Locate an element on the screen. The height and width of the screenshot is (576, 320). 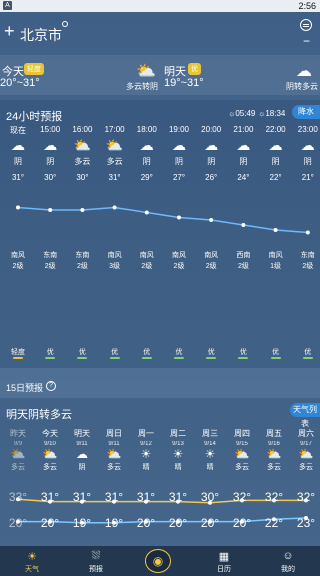
sunset-time: ☼18:34 is located at coordinates (272, 113).